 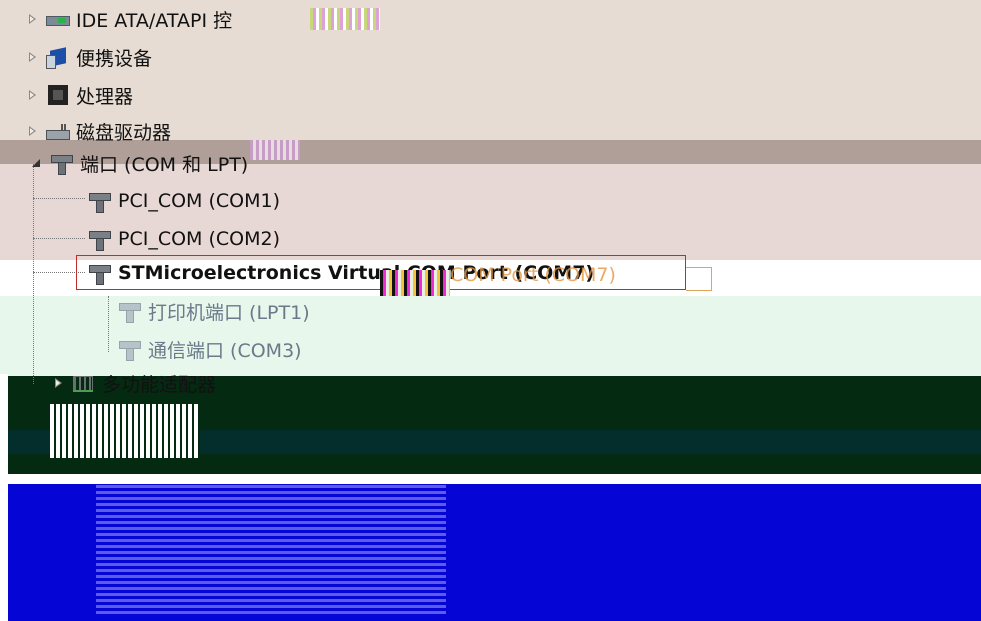 I want to click on tree-node-ports: 端口 (COM 和 LPT), so click(x=139, y=163).